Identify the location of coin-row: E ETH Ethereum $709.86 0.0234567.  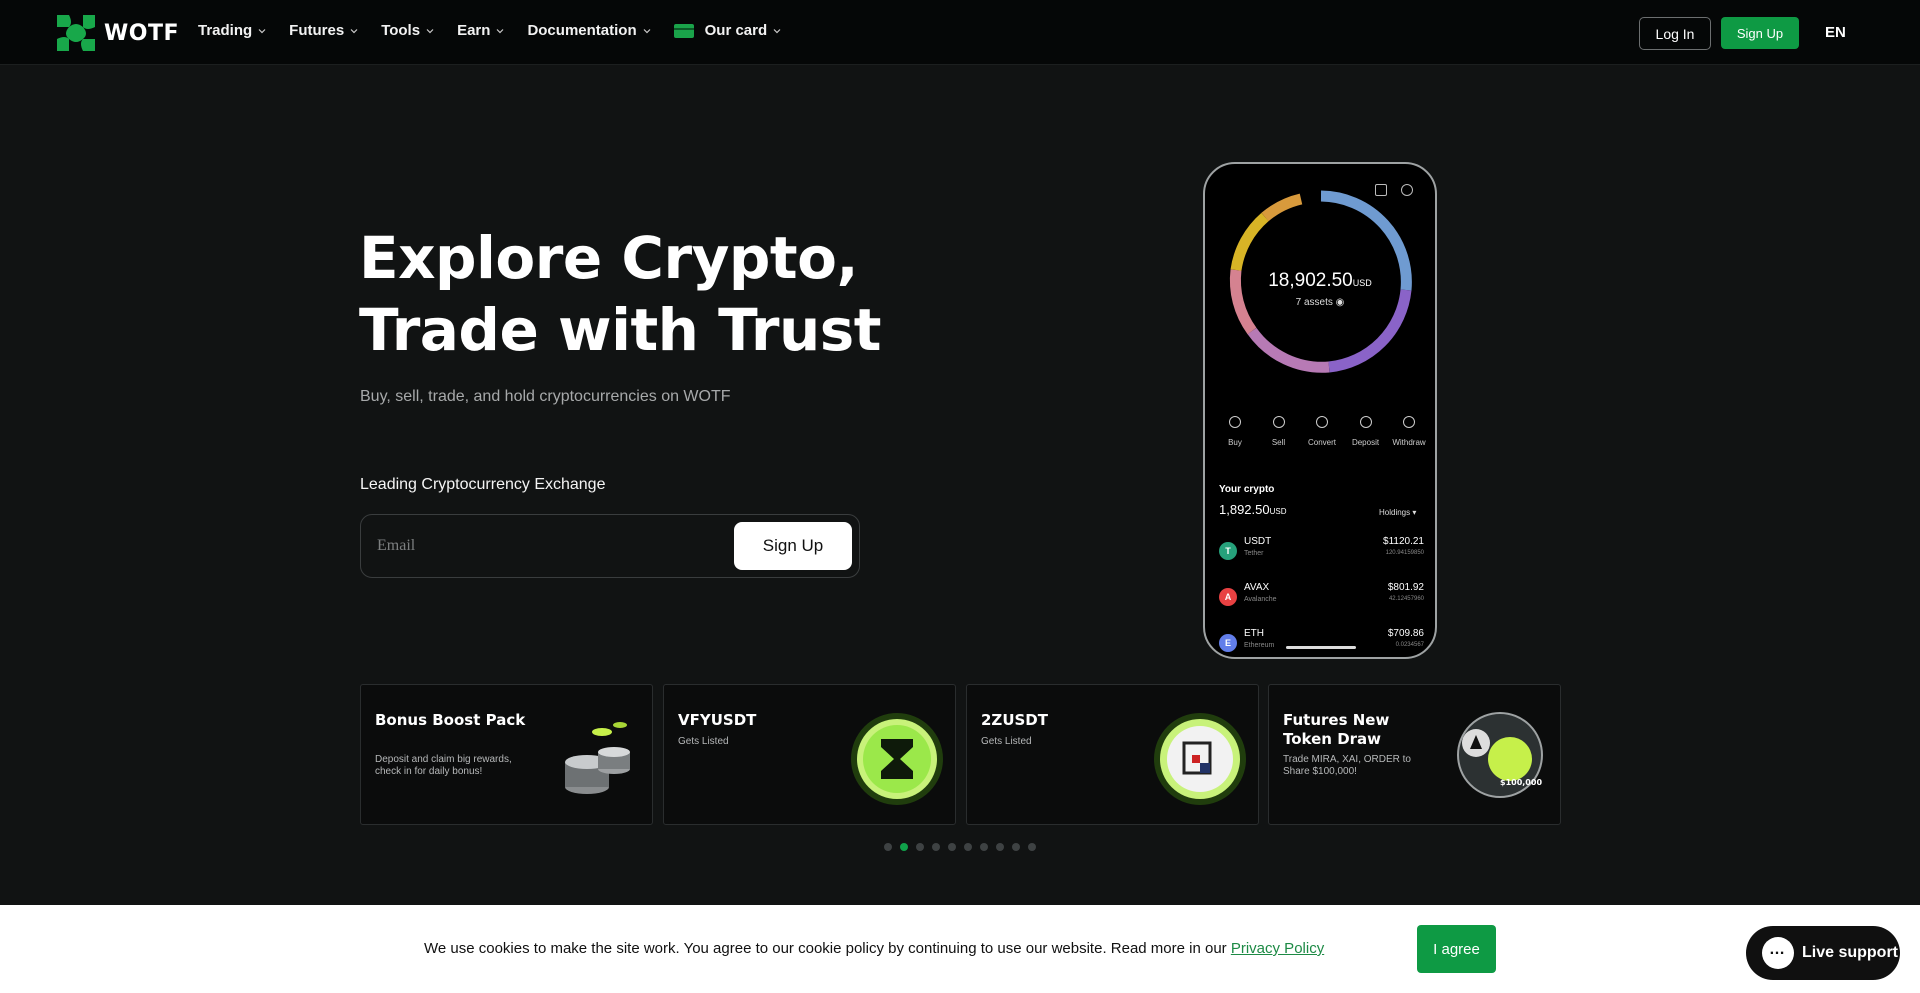
(1321, 642).